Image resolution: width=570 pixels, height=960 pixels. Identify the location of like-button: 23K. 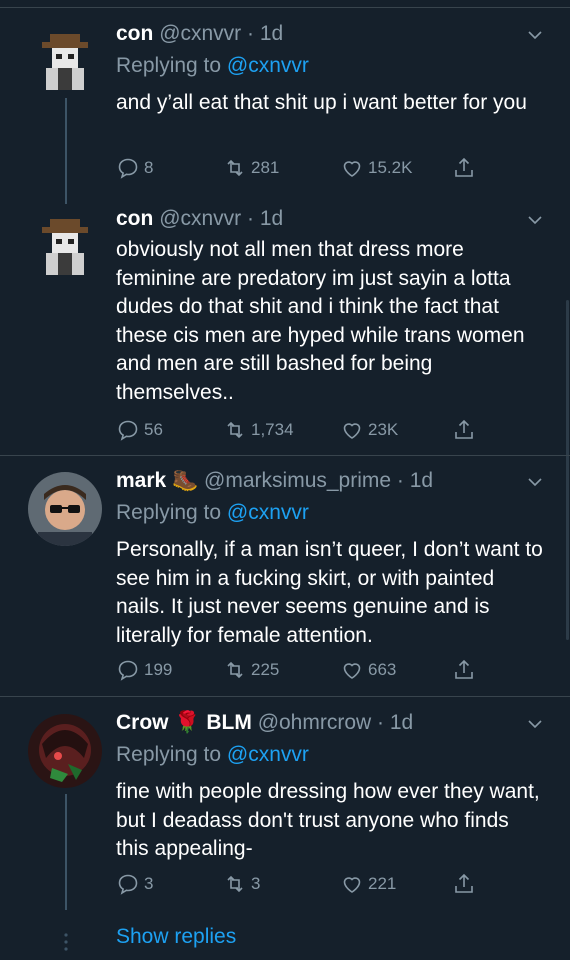
(369, 430).